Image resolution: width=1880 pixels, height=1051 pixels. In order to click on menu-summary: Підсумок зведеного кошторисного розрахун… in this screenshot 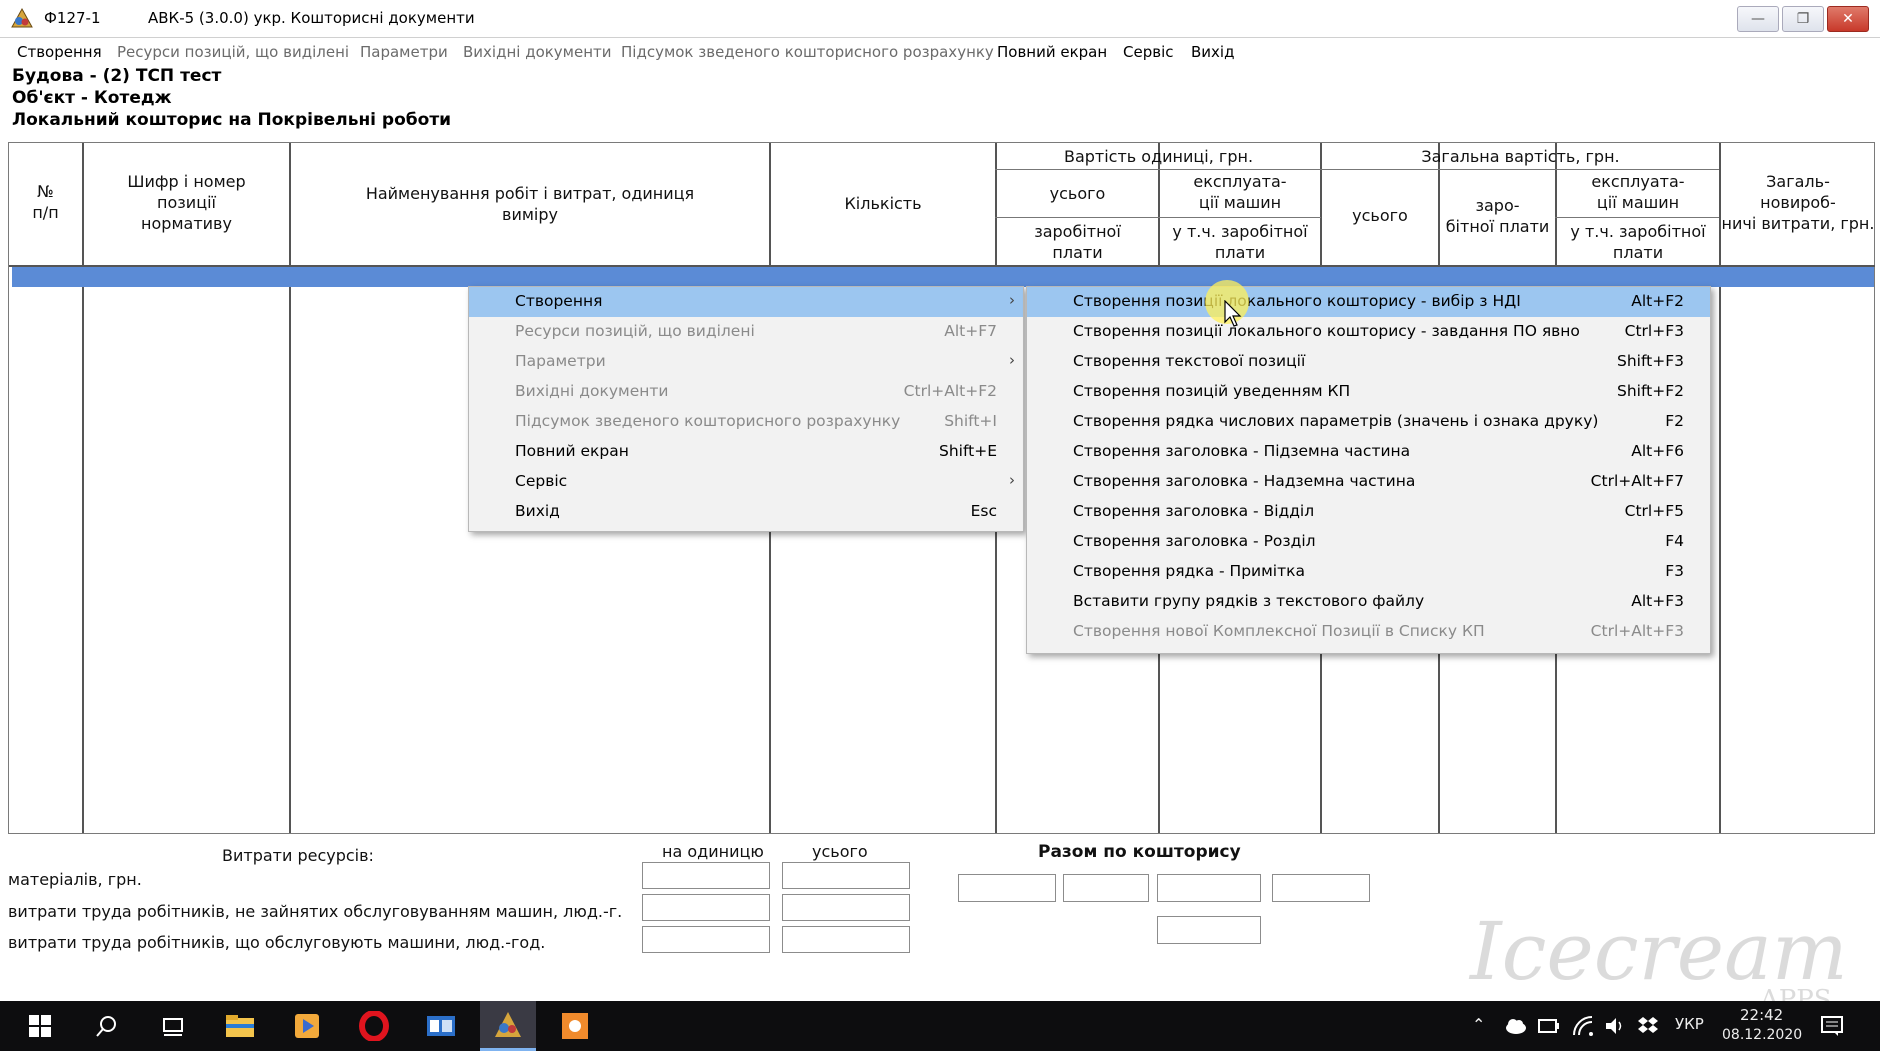, I will do `click(807, 52)`.